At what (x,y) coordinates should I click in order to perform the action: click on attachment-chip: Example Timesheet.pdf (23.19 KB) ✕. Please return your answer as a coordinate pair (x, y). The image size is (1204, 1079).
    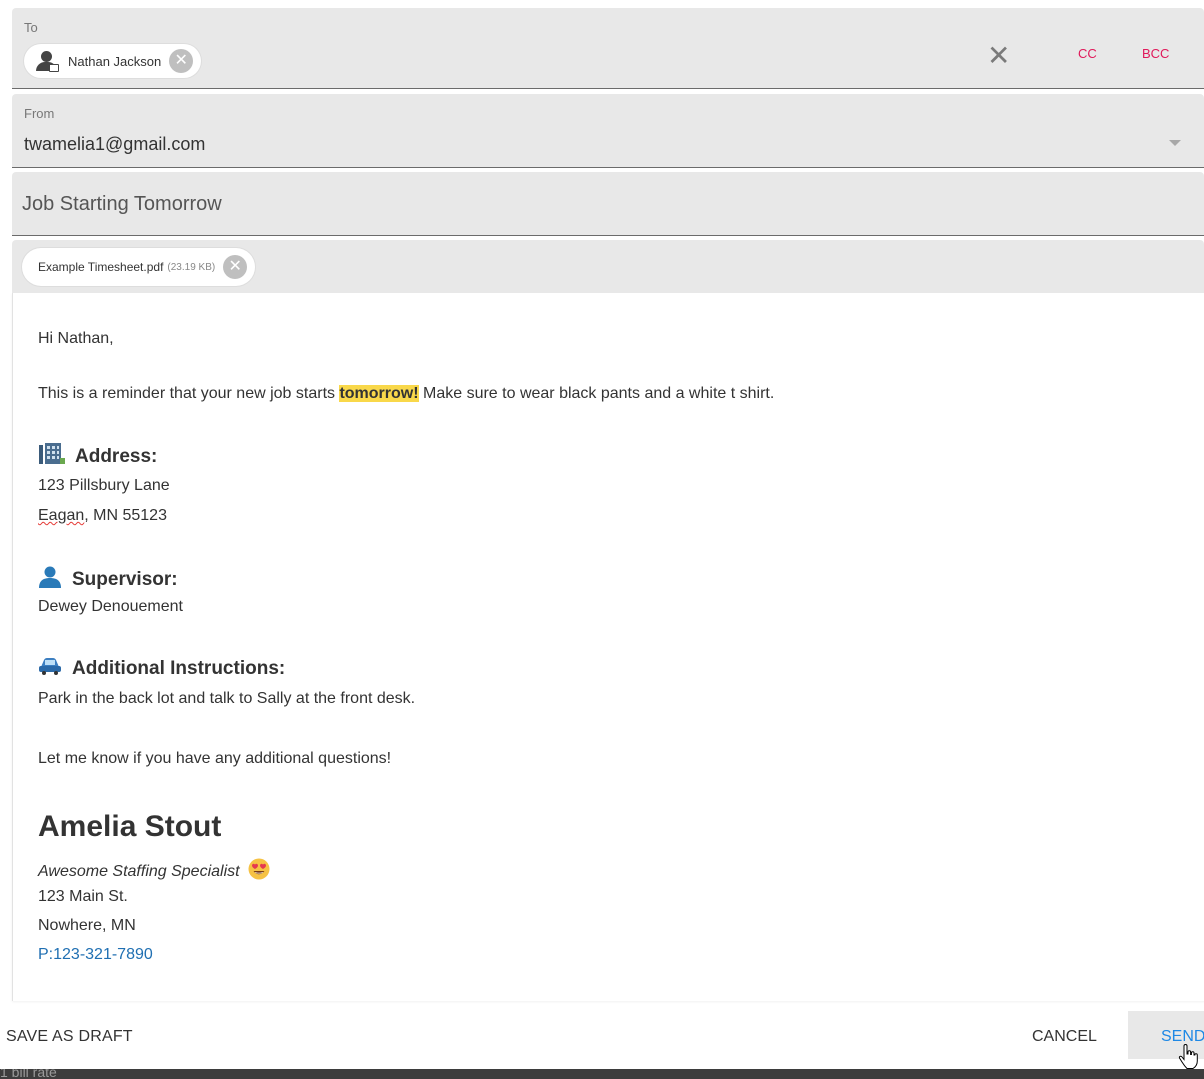
    Looking at the image, I should click on (139, 267).